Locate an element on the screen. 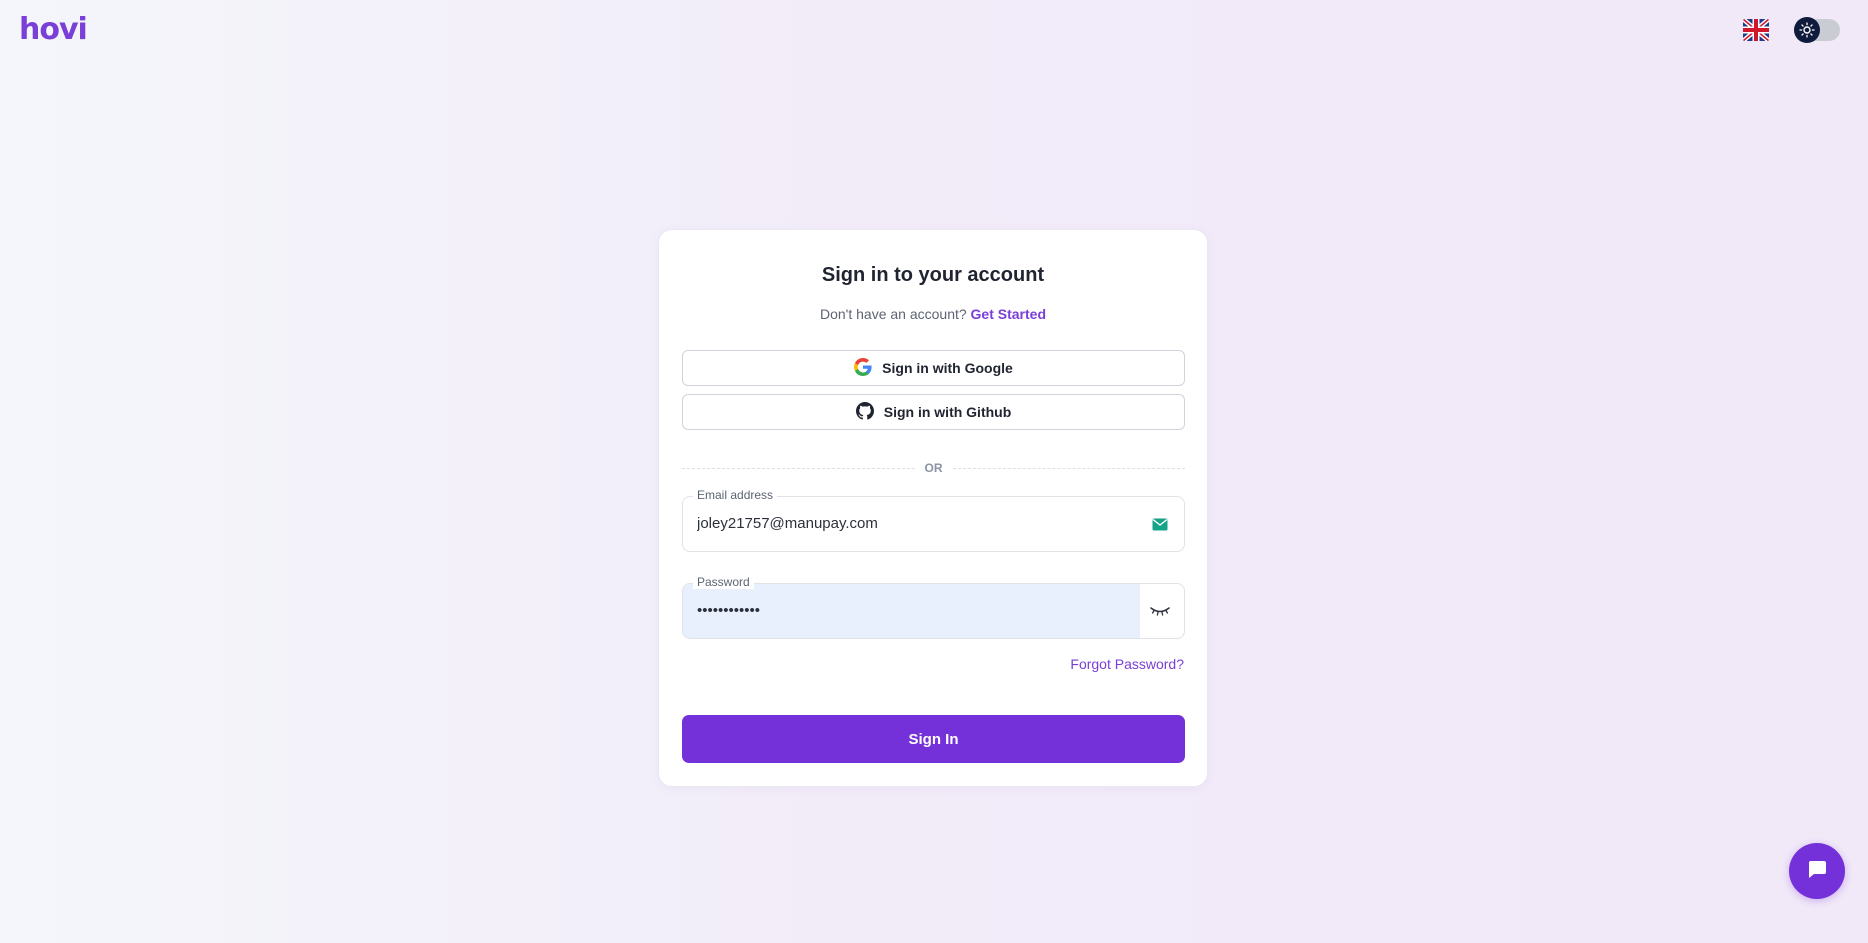 The height and width of the screenshot is (943, 1868). email-field: Email address is located at coordinates (933, 520).